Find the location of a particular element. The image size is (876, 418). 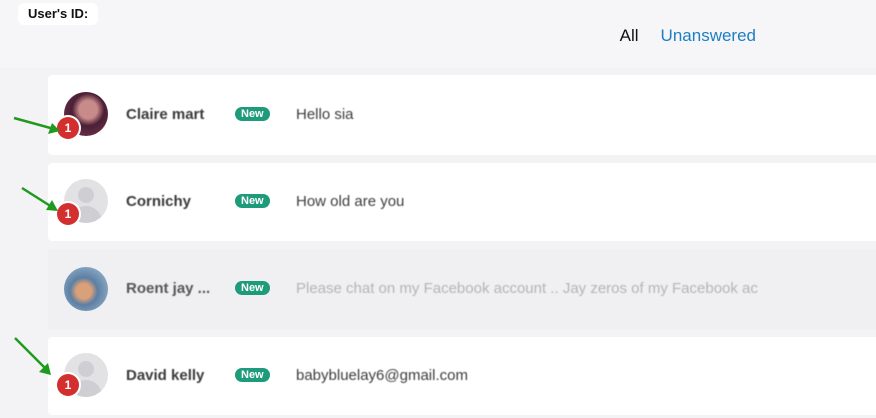

contact-name: Cornichy is located at coordinates (159, 201).